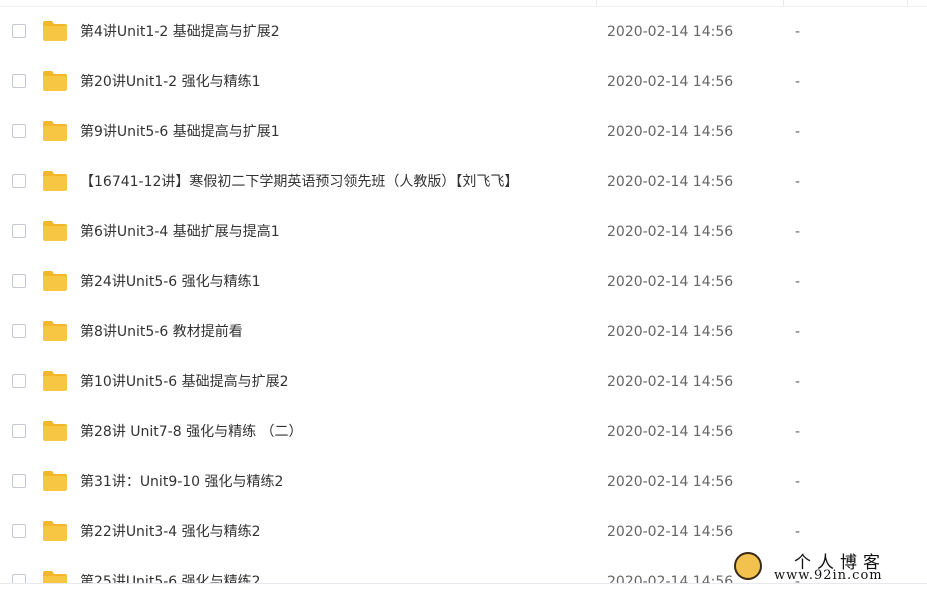 Image resolution: width=927 pixels, height=591 pixels. What do you see at coordinates (180, 132) in the screenshot?
I see `file-name: 第9讲Unit5-6 基础提高与扩展1` at bounding box center [180, 132].